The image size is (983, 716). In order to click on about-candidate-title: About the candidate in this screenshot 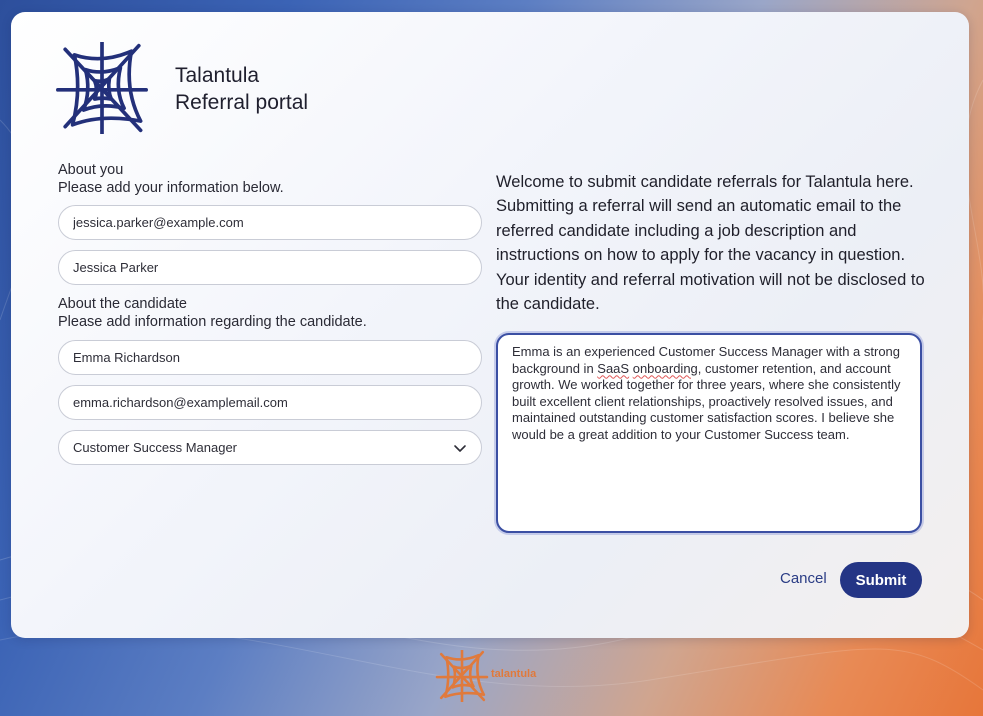, I will do `click(122, 304)`.